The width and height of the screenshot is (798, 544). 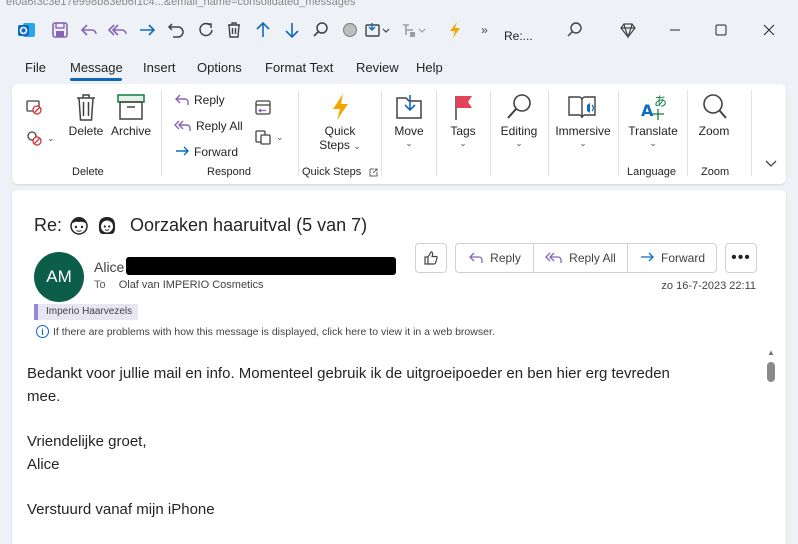 I want to click on more-respond-button: ⌄, so click(x=269, y=137).